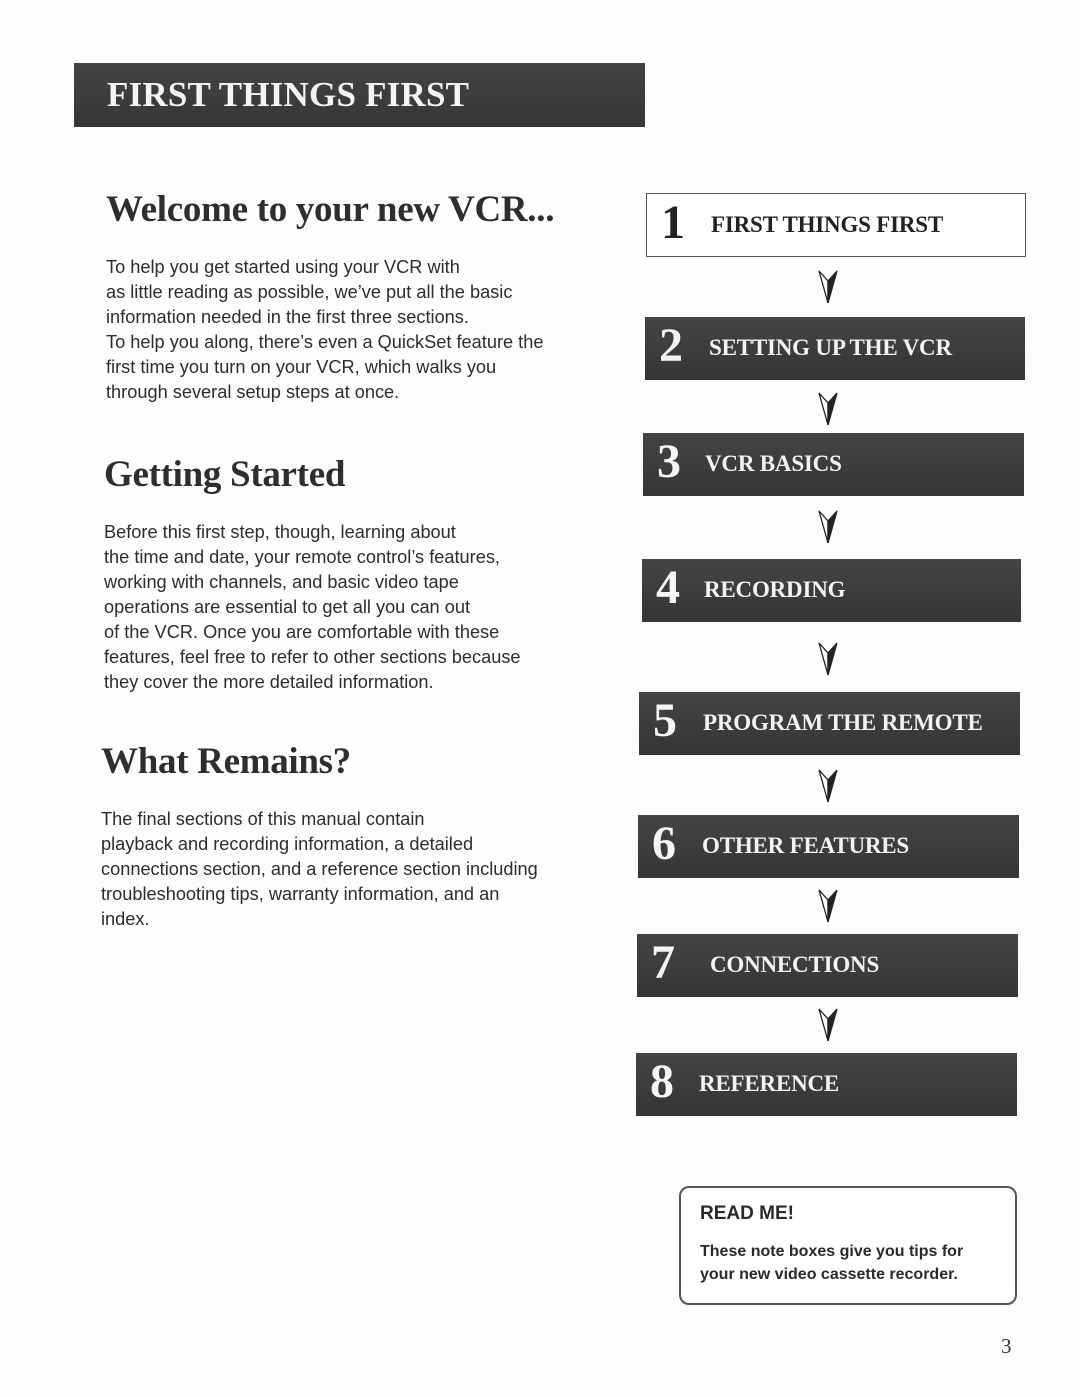  What do you see at coordinates (843, 722) in the screenshot?
I see `step-label: PROGRAM THE REMOTE` at bounding box center [843, 722].